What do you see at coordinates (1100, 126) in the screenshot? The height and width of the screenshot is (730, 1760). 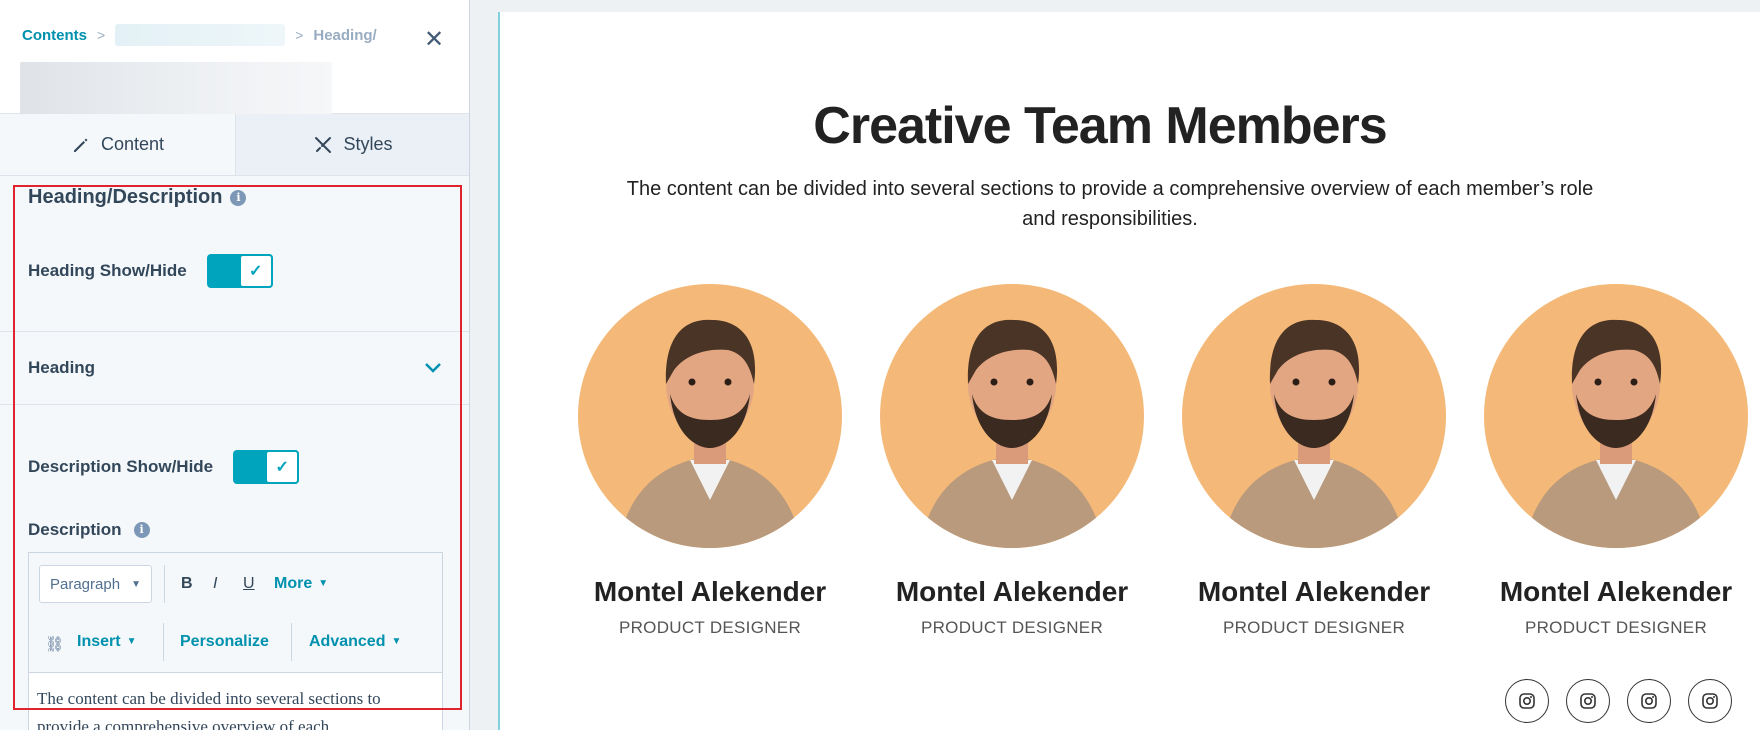 I see `team-section-title: Creative Team Members` at bounding box center [1100, 126].